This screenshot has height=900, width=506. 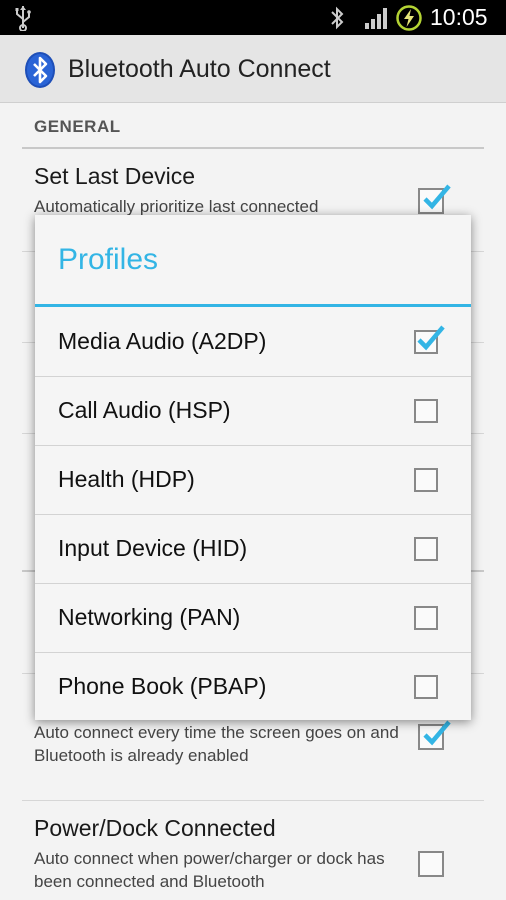 What do you see at coordinates (126, 479) in the screenshot?
I see `profile-label: Health (HDP)` at bounding box center [126, 479].